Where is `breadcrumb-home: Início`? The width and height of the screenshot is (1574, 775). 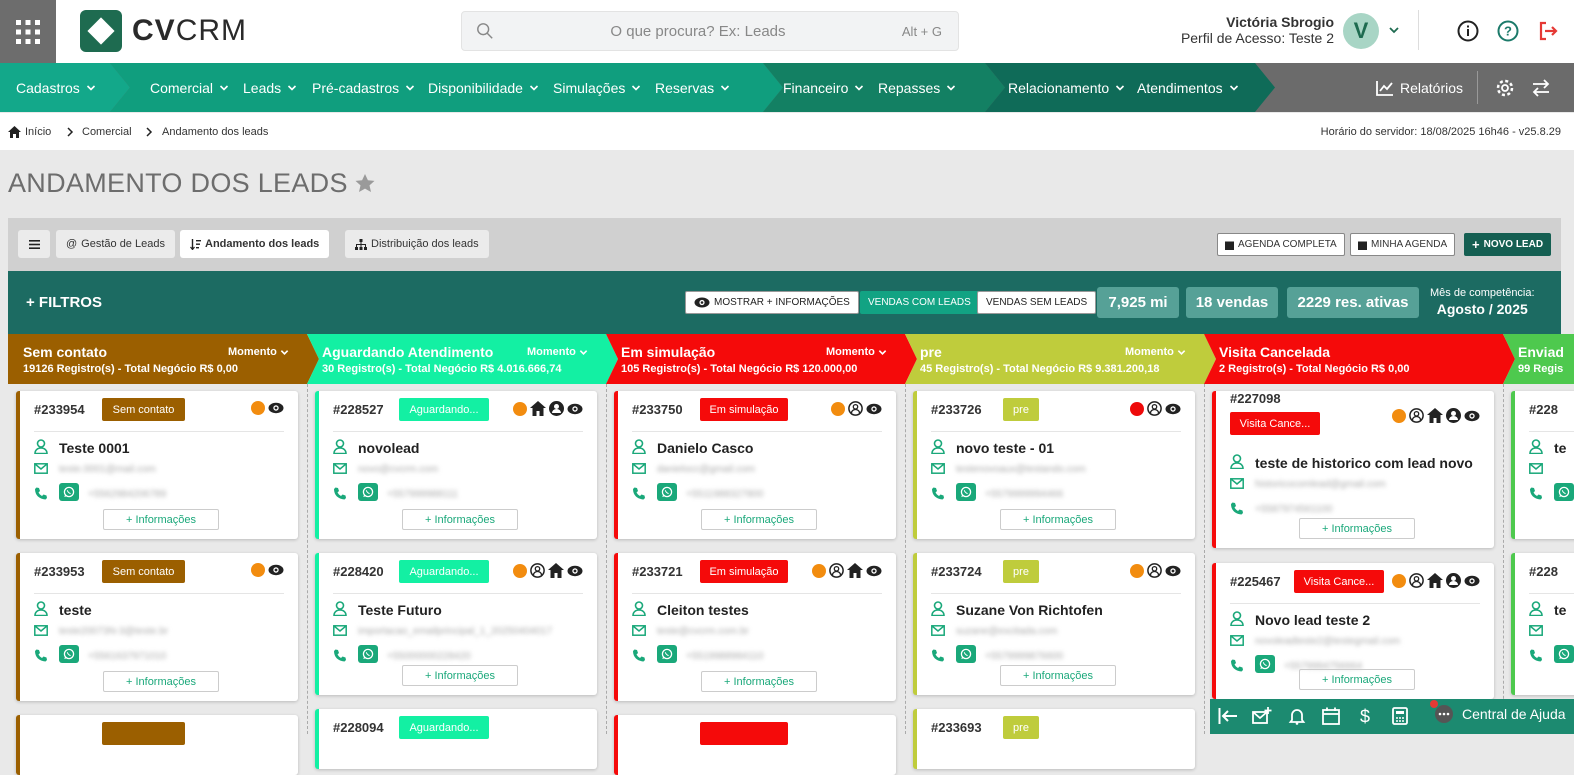
breadcrumb-home: Início is located at coordinates (29, 132).